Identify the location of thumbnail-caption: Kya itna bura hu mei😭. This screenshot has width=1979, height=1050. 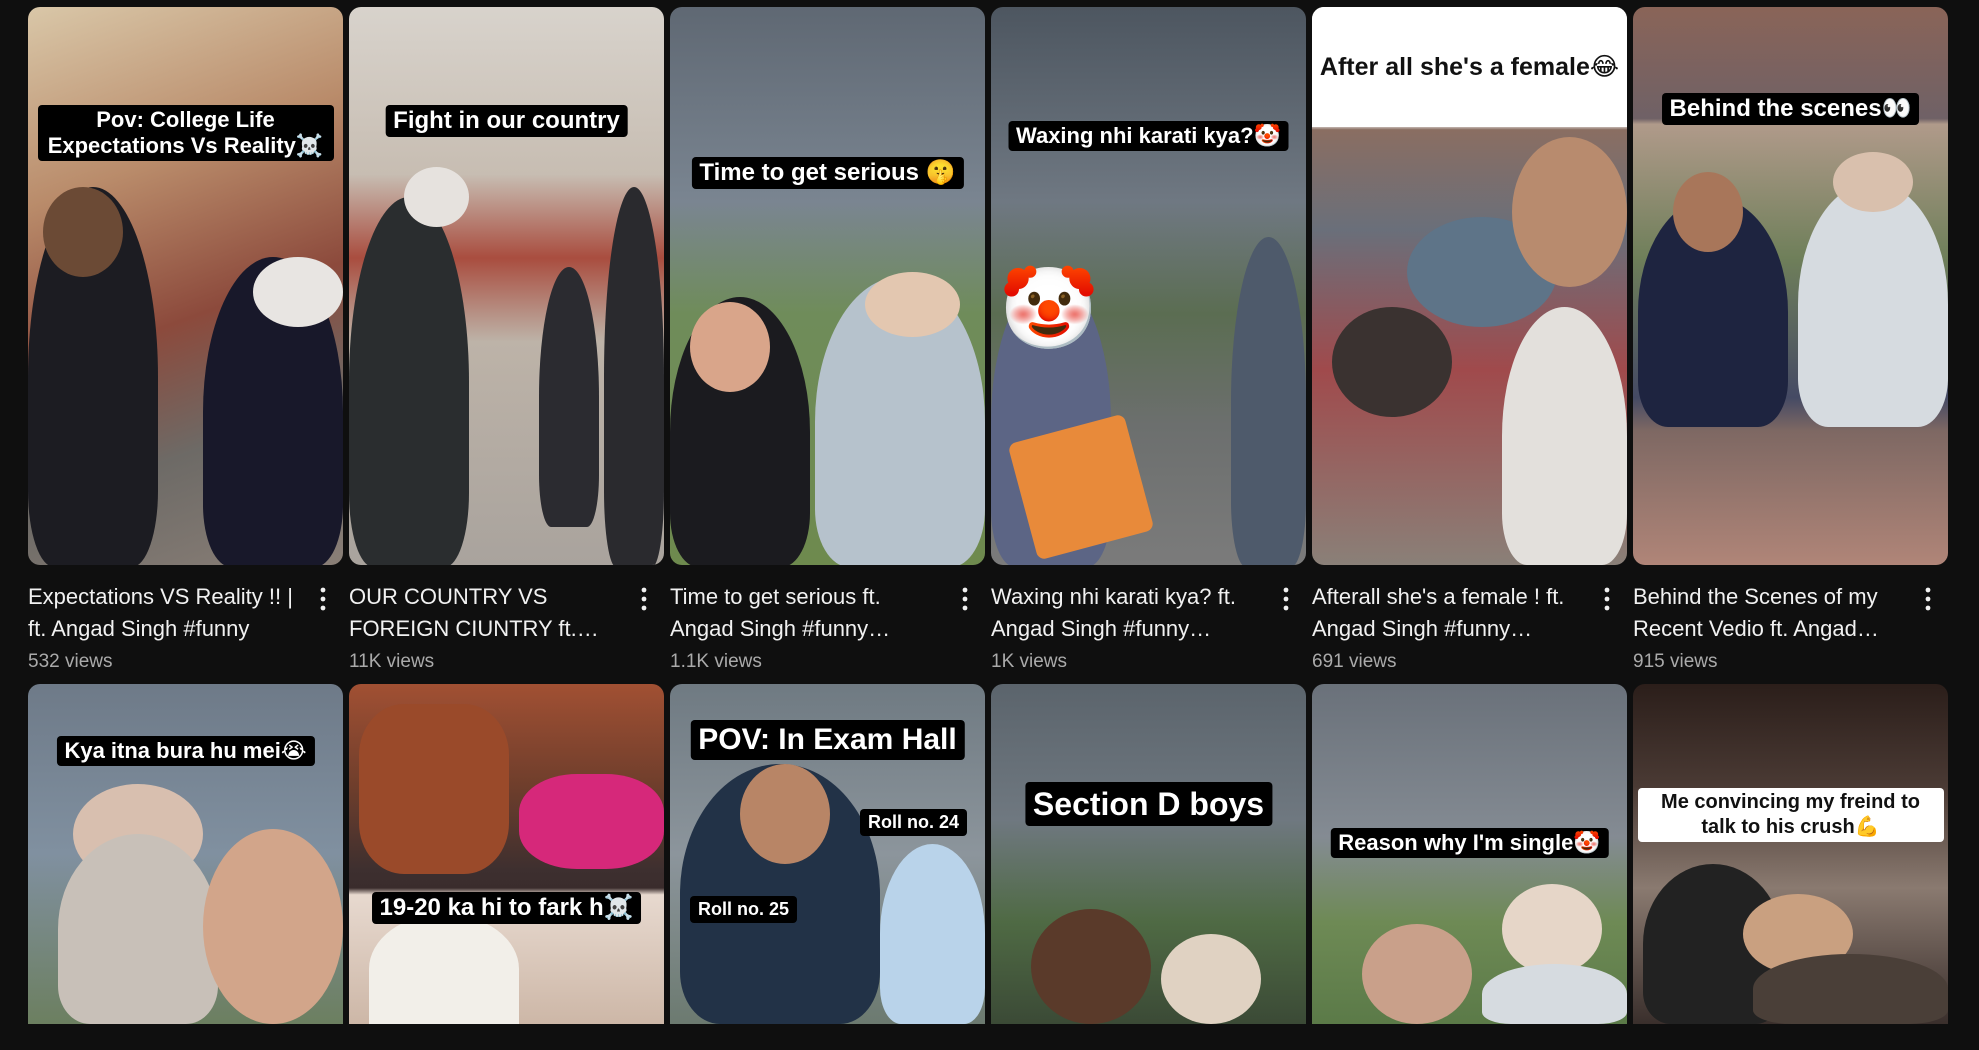
(185, 751).